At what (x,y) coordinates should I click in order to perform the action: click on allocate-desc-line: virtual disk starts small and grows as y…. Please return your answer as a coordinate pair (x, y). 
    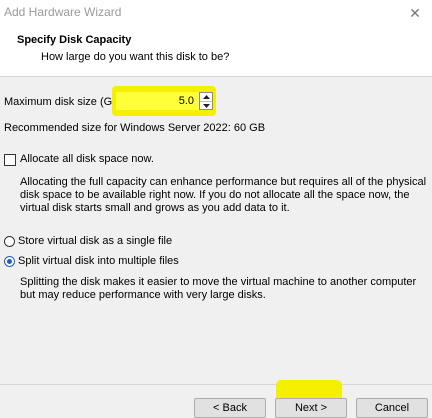
    Looking at the image, I should click on (155, 208).